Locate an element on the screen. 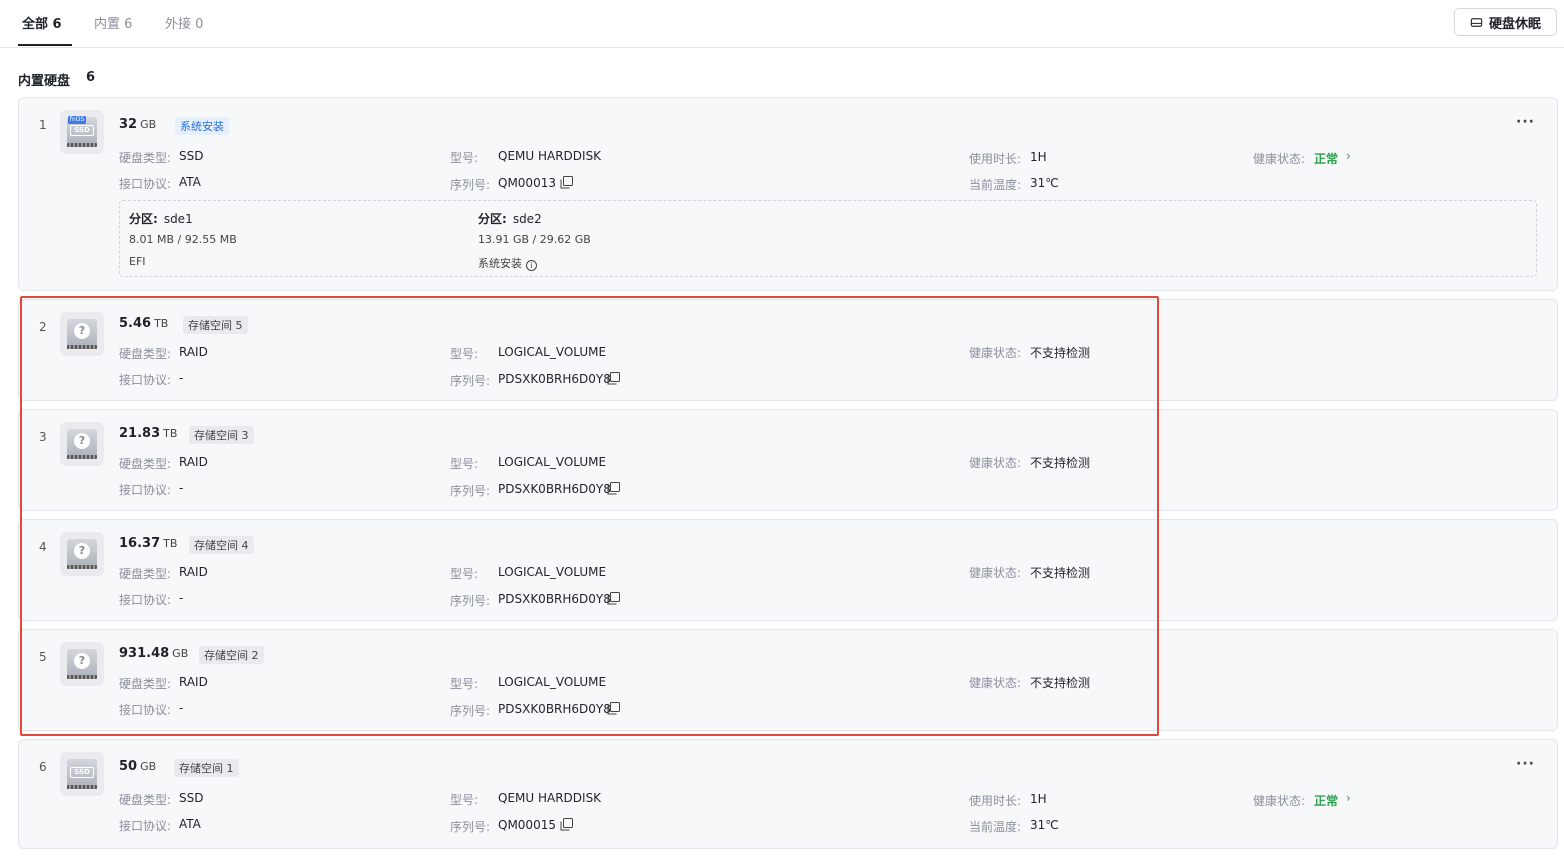 Image resolution: width=1564 pixels, height=856 pixels. disk-capacity: 50 GB is located at coordinates (138, 766).